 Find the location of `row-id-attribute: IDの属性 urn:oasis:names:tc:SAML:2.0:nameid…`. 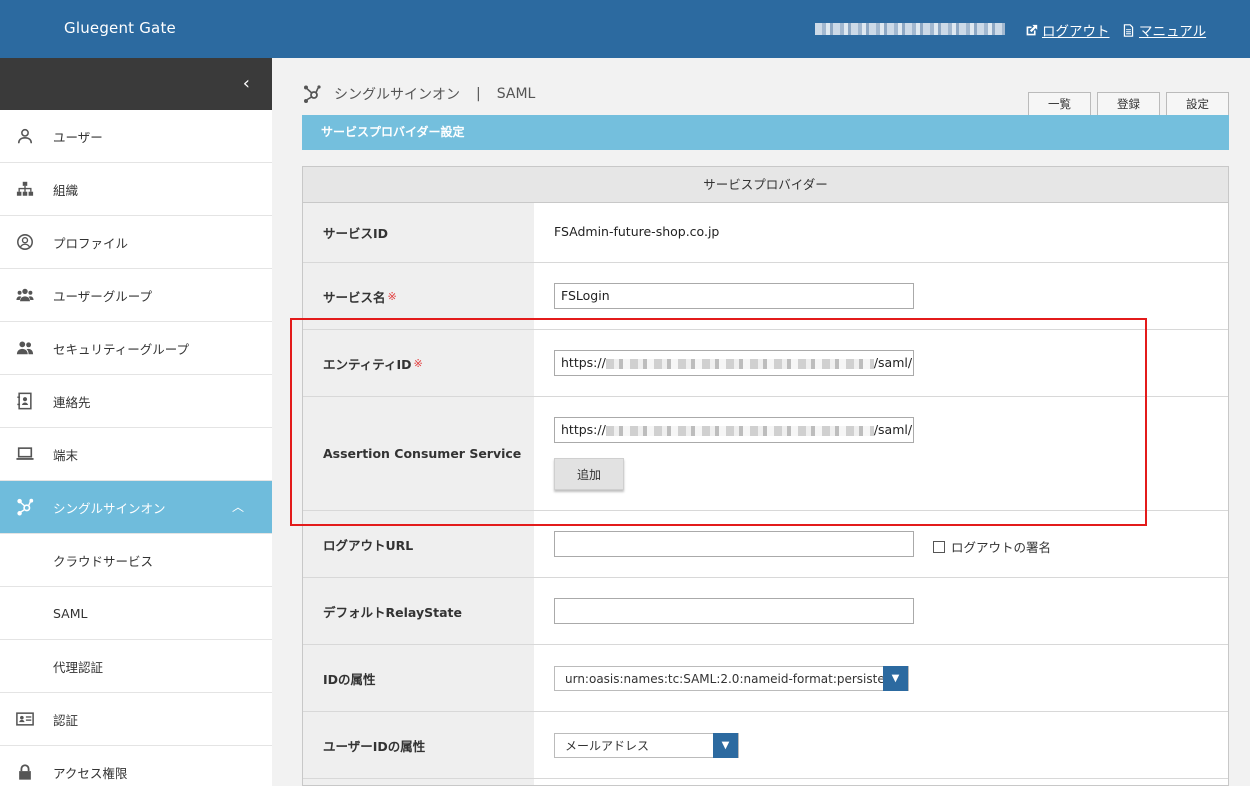

row-id-attribute: IDの属性 urn:oasis:names:tc:SAML:2.0:nameid… is located at coordinates (765, 678).